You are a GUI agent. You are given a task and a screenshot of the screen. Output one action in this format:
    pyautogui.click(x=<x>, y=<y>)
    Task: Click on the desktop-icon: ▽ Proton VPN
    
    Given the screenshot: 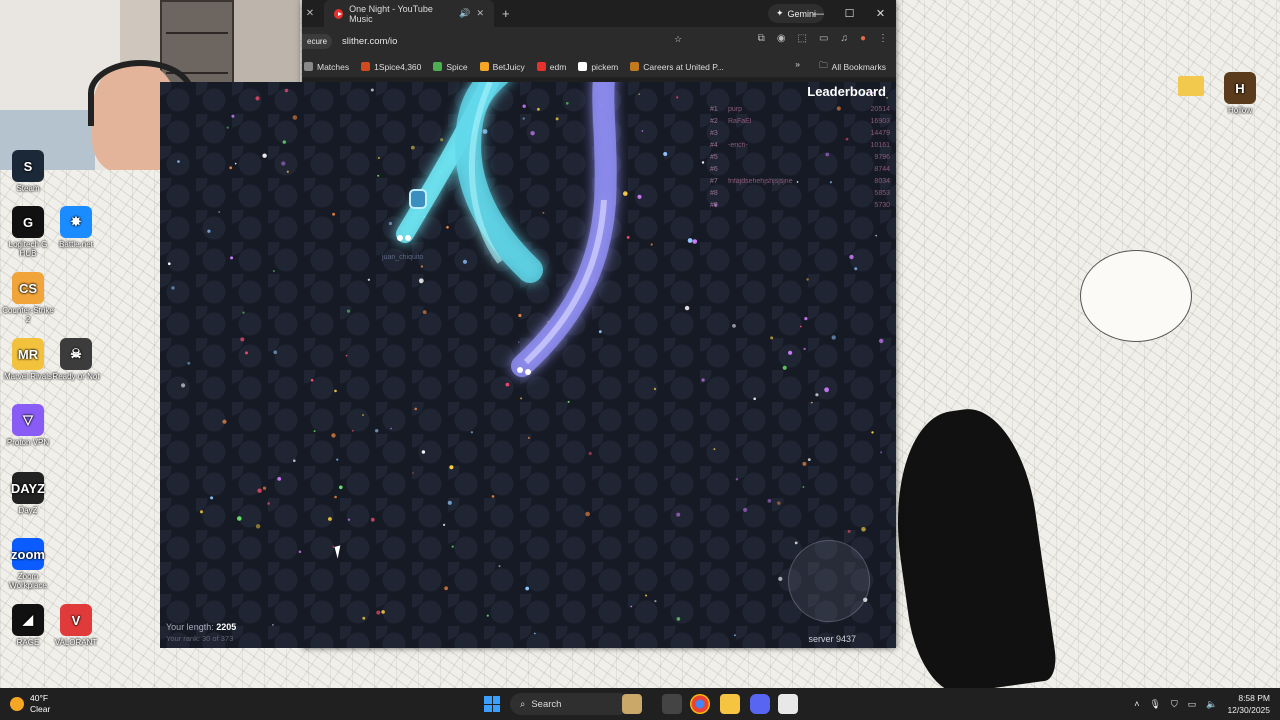 What is the action you would take?
    pyautogui.click(x=28, y=425)
    